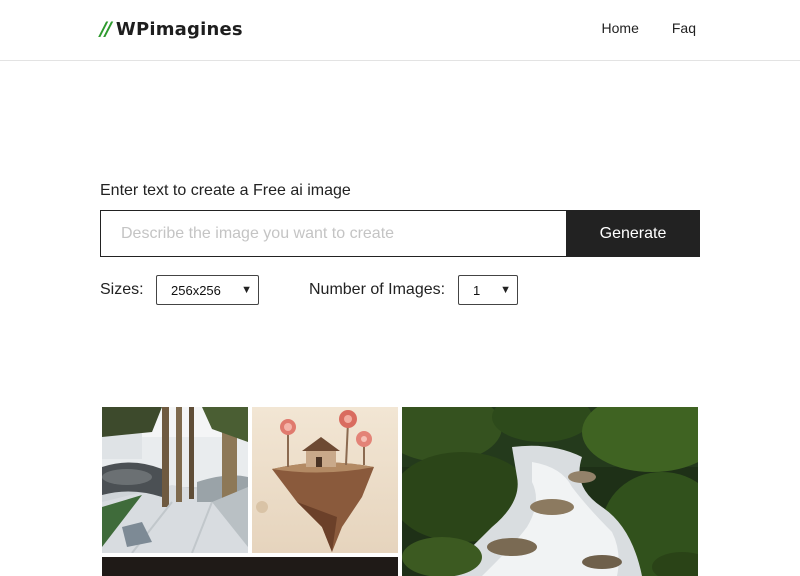 The height and width of the screenshot is (576, 800). What do you see at coordinates (550, 491) in the screenshot?
I see `gallery-image-forest-stream` at bounding box center [550, 491].